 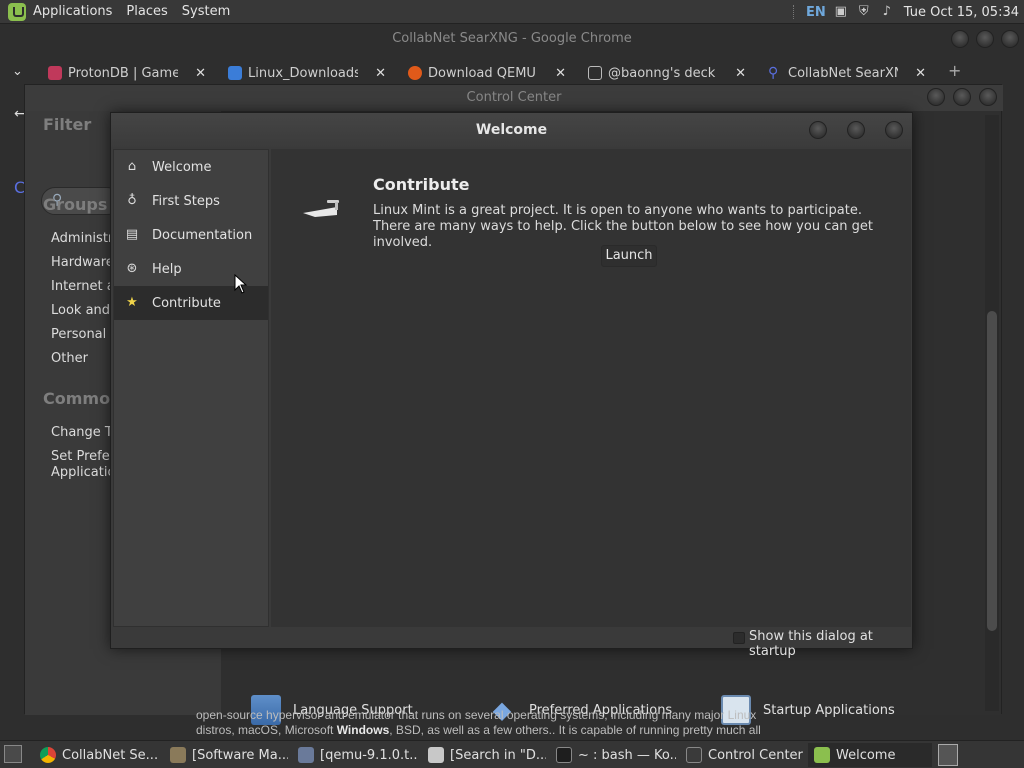 I want to click on launch-button: Launch, so click(x=629, y=256).